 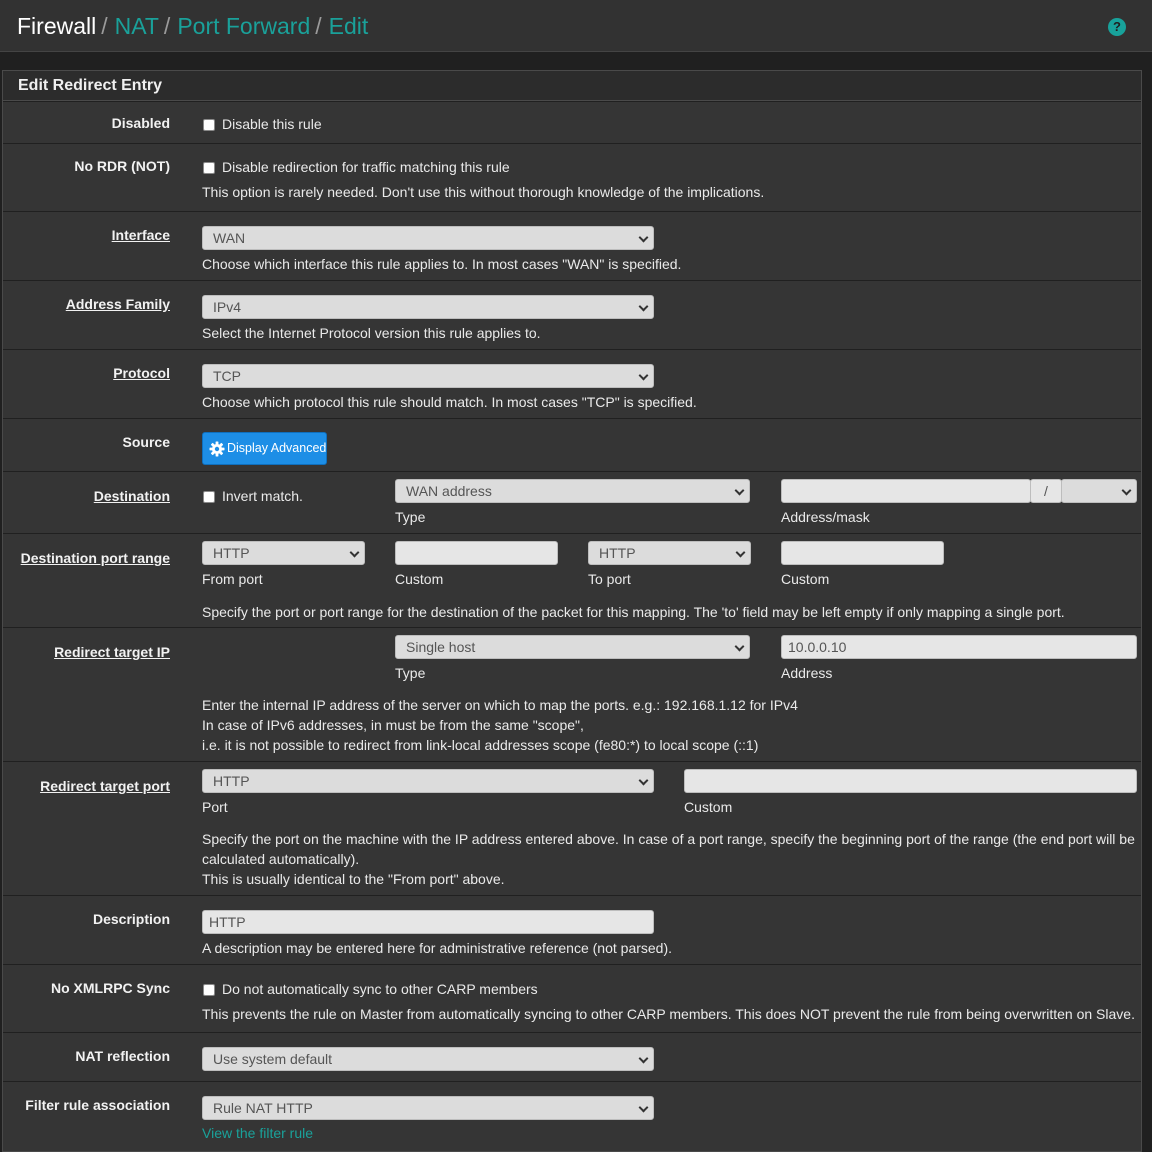 I want to click on from-port-custom-input, so click(x=476, y=553).